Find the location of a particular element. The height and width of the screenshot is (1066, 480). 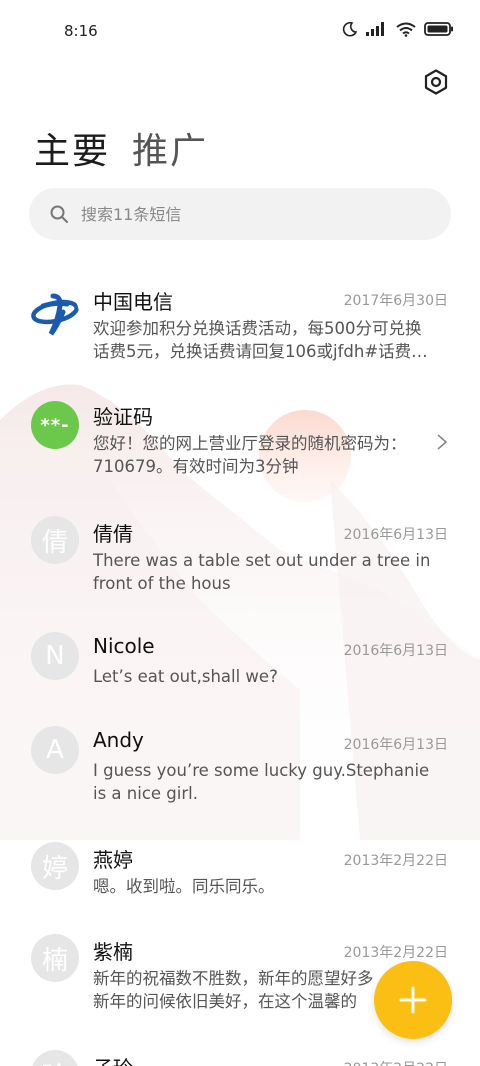

new-message-button is located at coordinates (413, 1000).